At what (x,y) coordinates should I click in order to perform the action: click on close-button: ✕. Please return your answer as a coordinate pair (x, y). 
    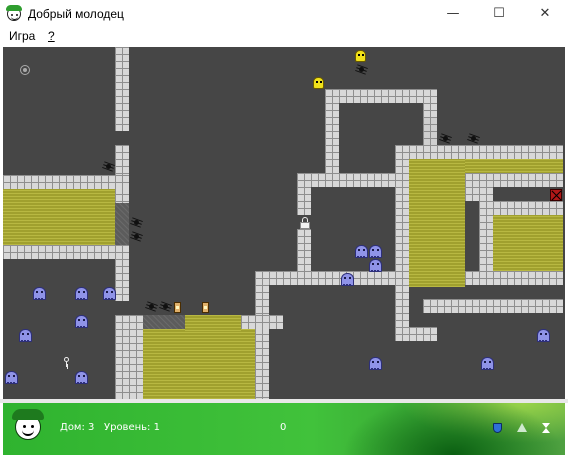
    Looking at the image, I should click on (545, 14).